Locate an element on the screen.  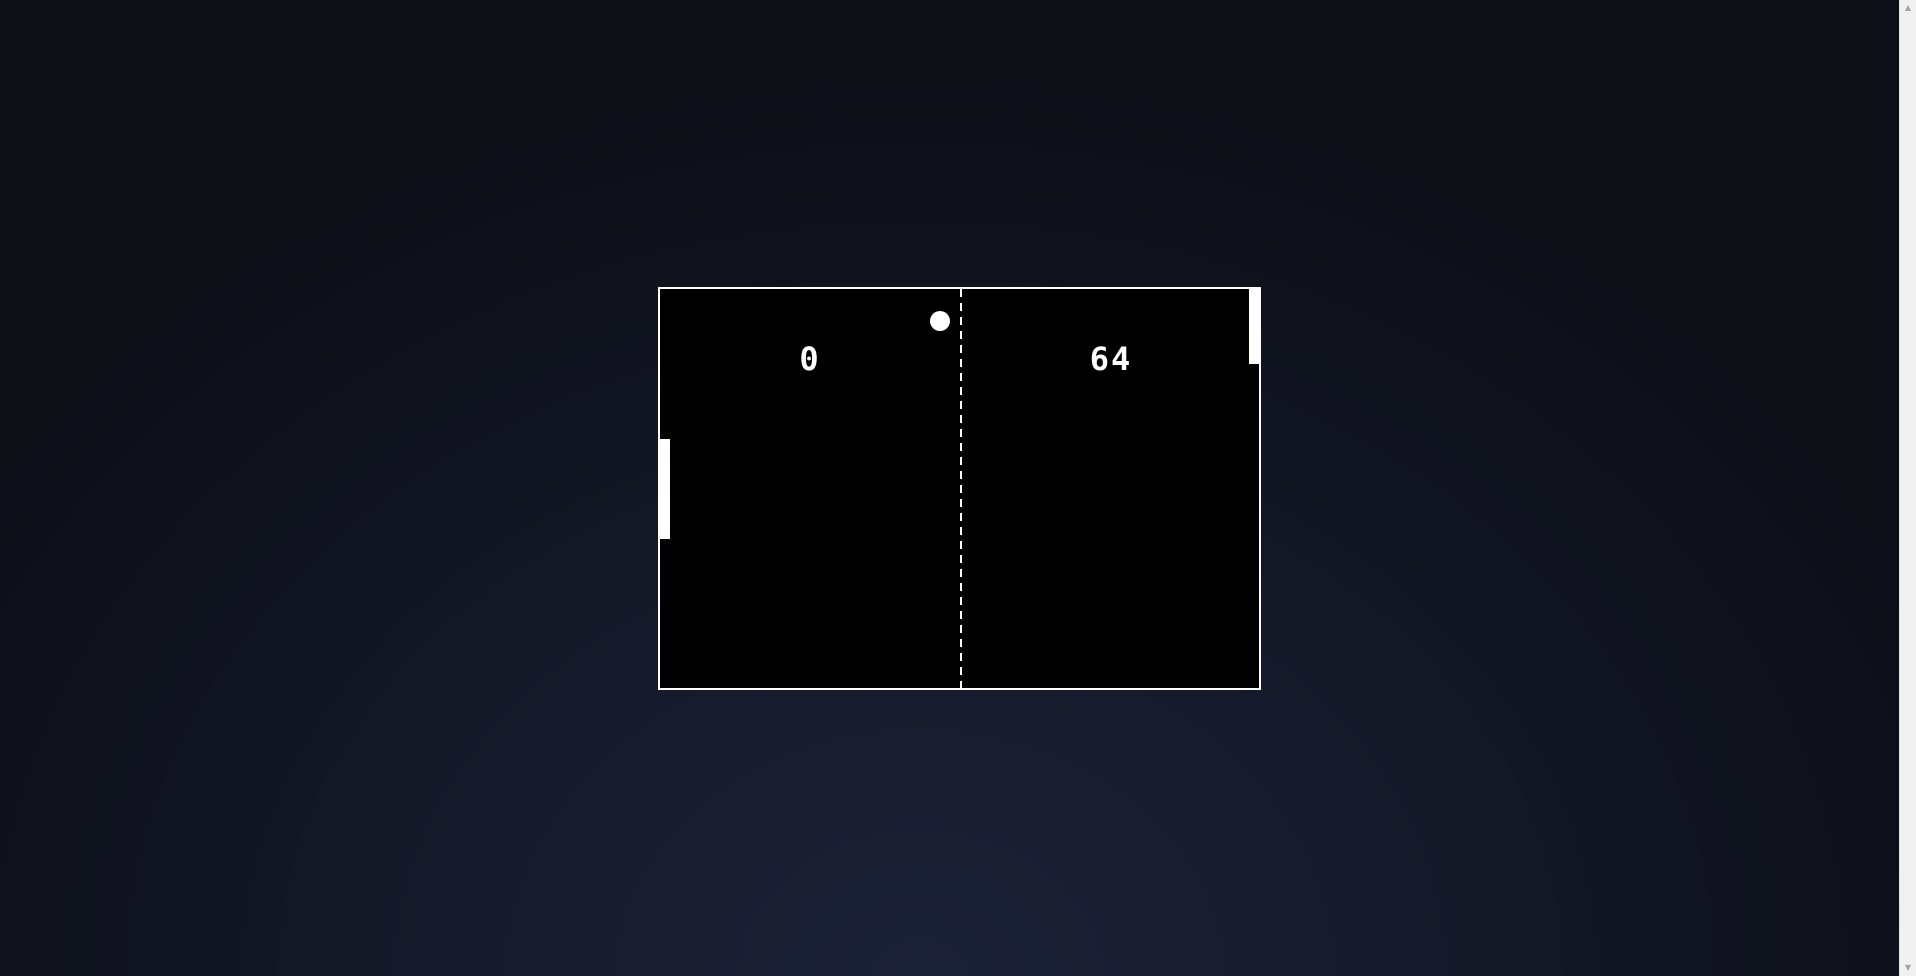
ball is located at coordinates (940, 321).